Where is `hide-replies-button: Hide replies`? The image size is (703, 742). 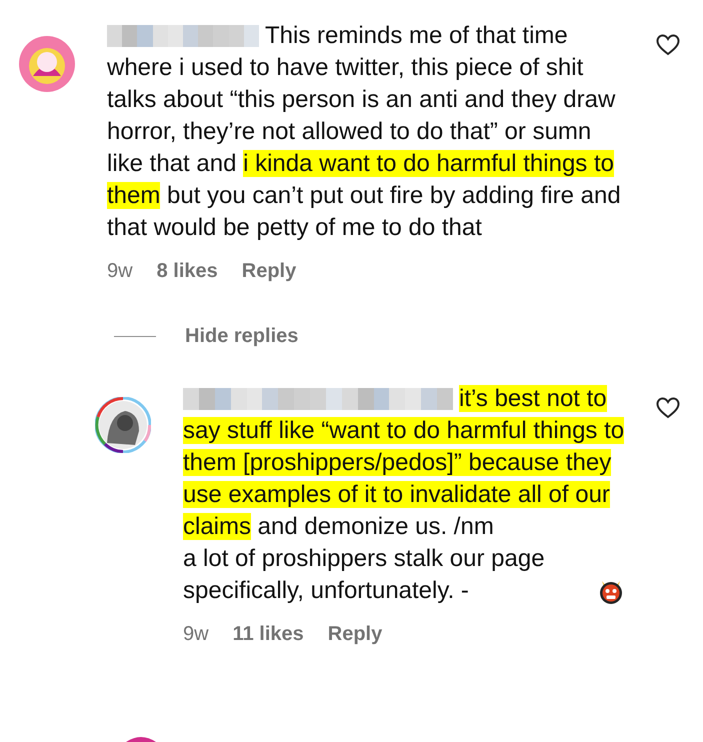
hide-replies-button: Hide replies is located at coordinates (241, 336).